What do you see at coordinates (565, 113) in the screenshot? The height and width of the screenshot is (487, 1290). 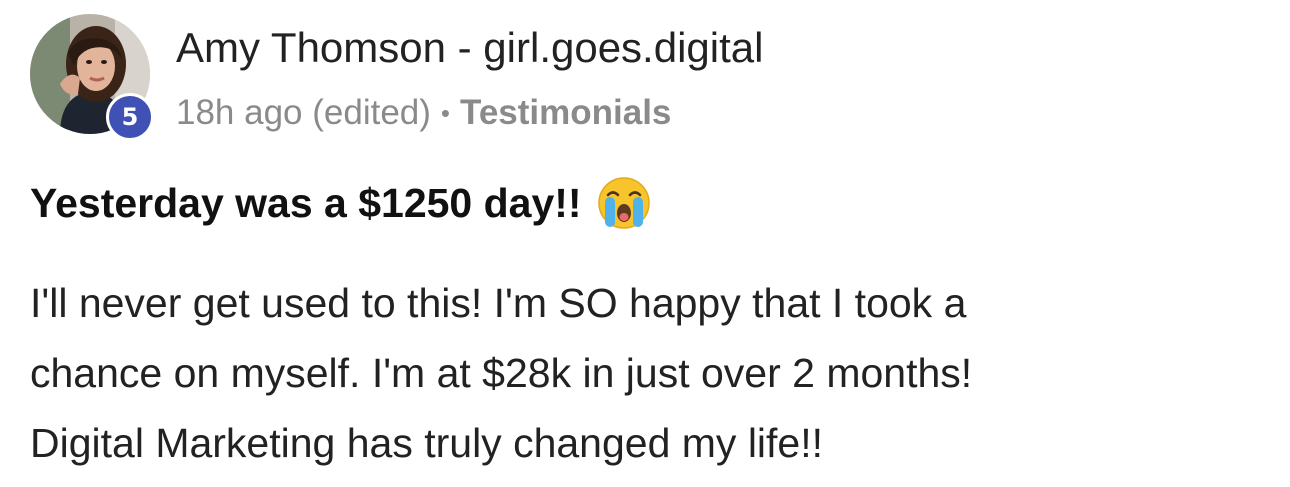 I see `post-category-link: Testimonials` at bounding box center [565, 113].